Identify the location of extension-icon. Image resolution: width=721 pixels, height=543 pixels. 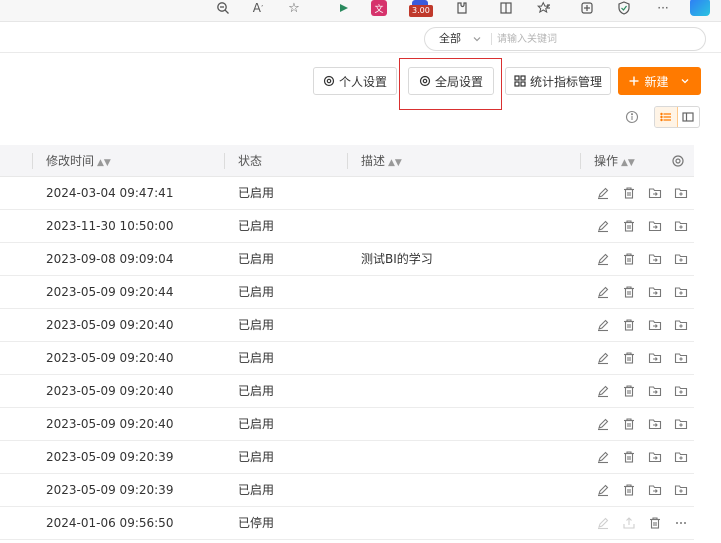
(344, 8).